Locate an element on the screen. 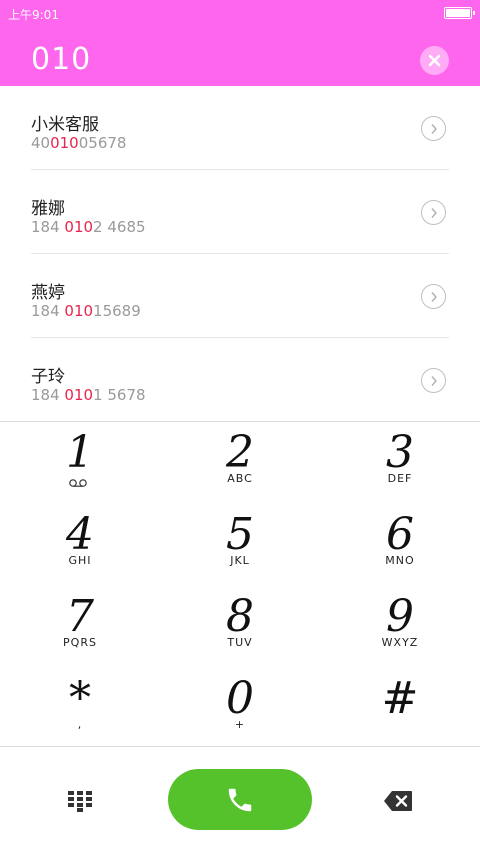 This screenshot has width=480, height=853. key-digit: 3 is located at coordinates (400, 452).